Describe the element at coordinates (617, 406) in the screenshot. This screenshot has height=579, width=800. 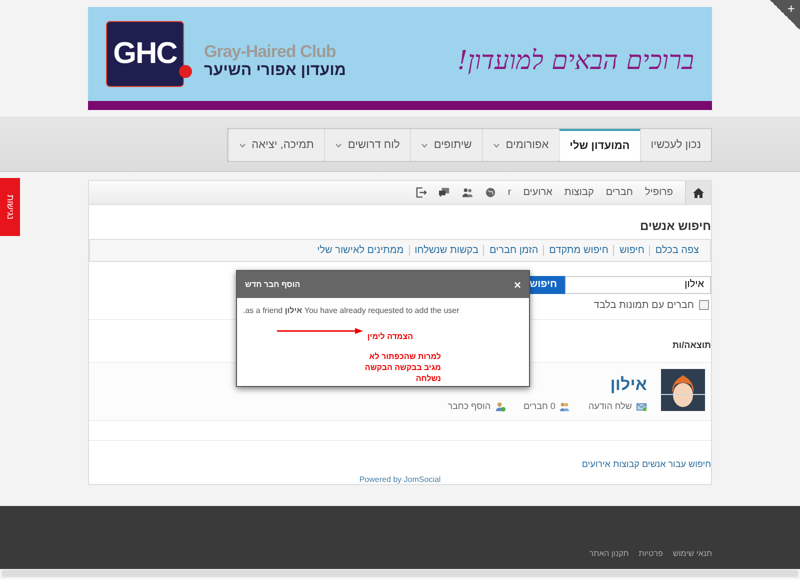
I see `user-action: שלח הודעה` at that location.